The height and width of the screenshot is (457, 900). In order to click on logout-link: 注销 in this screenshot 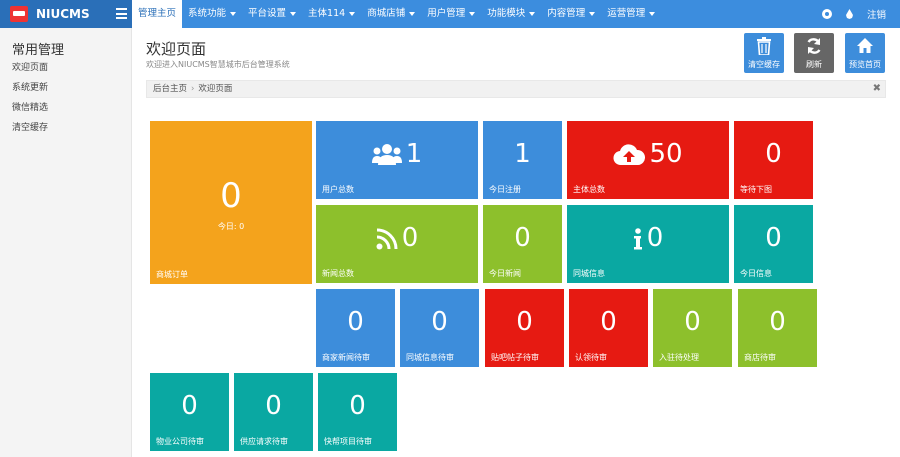, I will do `click(876, 14)`.